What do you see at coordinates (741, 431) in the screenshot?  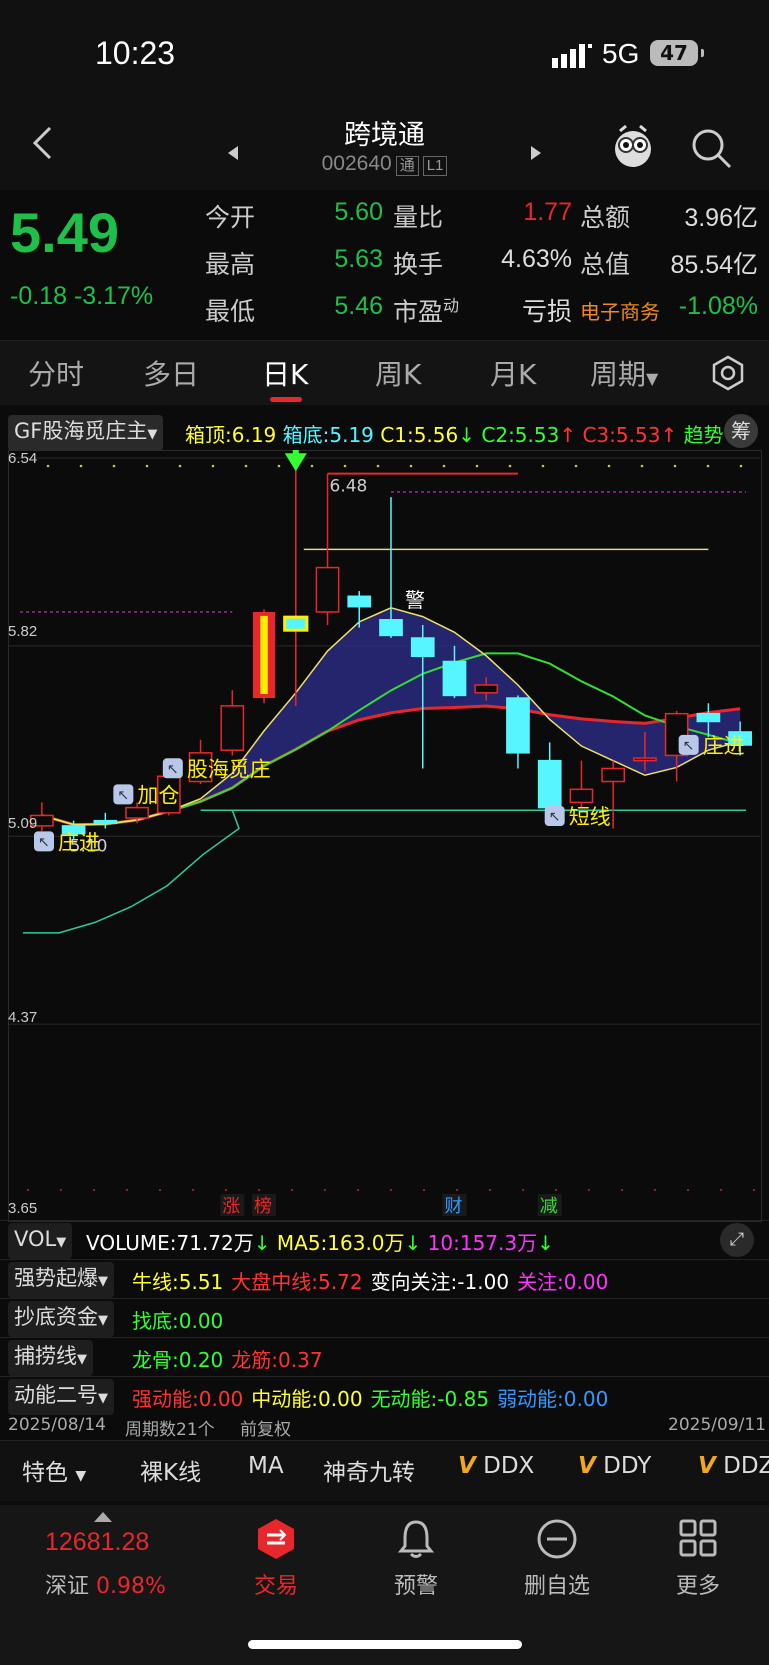 I see `chip-button: 筹` at bounding box center [741, 431].